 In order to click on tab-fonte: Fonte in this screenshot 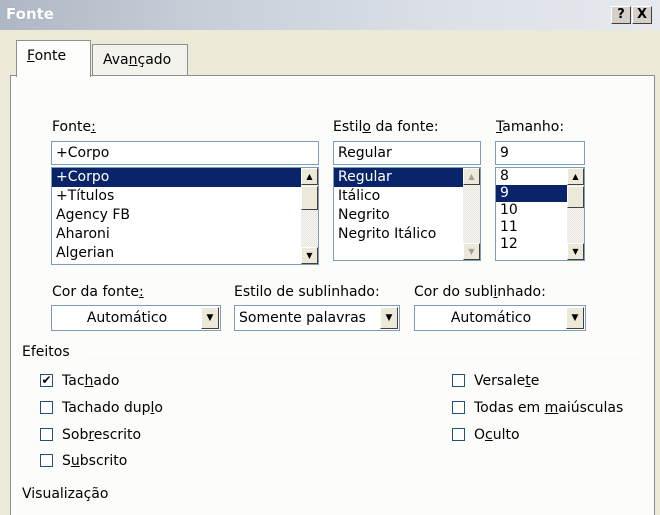, I will do `click(53, 58)`.